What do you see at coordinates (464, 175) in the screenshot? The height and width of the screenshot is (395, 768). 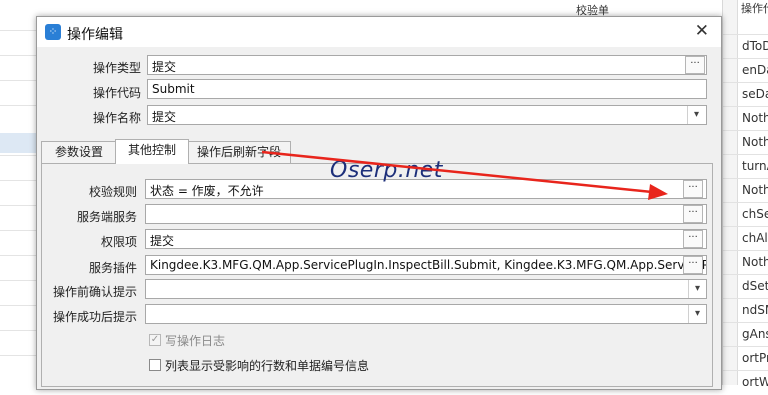 I see `annotation-arrow` at bounding box center [464, 175].